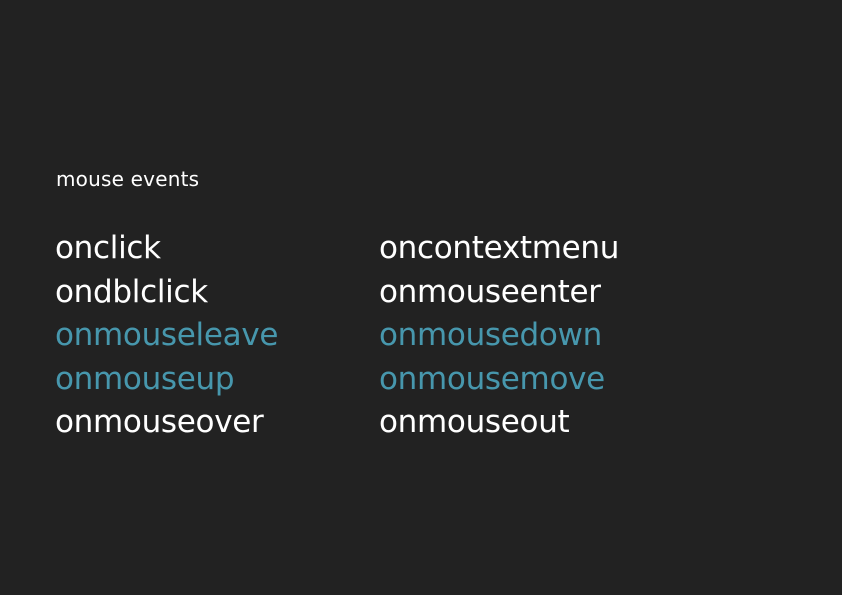  What do you see at coordinates (499, 248) in the screenshot?
I see `event-label-oncontextmenu: oncontextmenu` at bounding box center [499, 248].